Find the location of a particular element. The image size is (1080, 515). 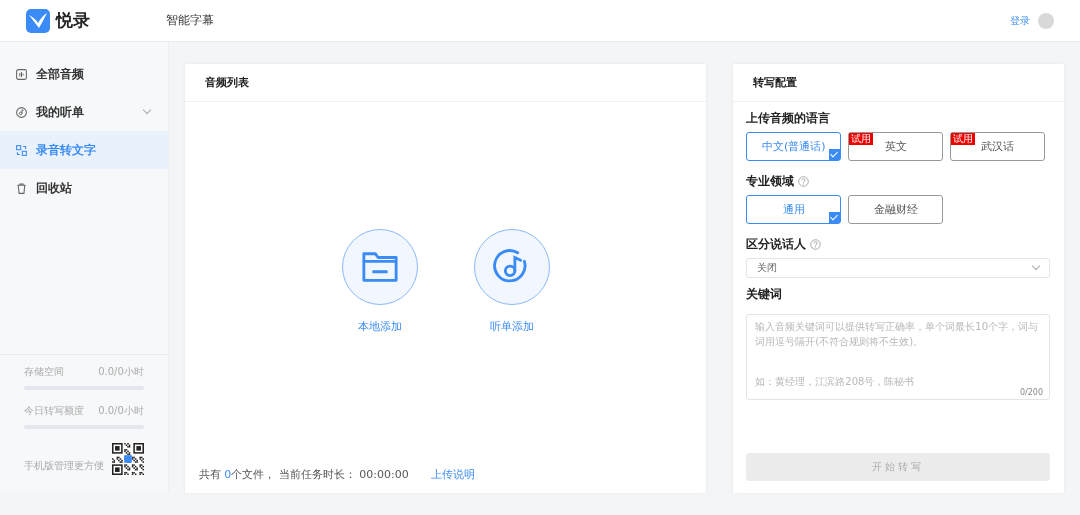

example-hint: 如：黄经理，江滨路208号，陈秘书 is located at coordinates (835, 382).